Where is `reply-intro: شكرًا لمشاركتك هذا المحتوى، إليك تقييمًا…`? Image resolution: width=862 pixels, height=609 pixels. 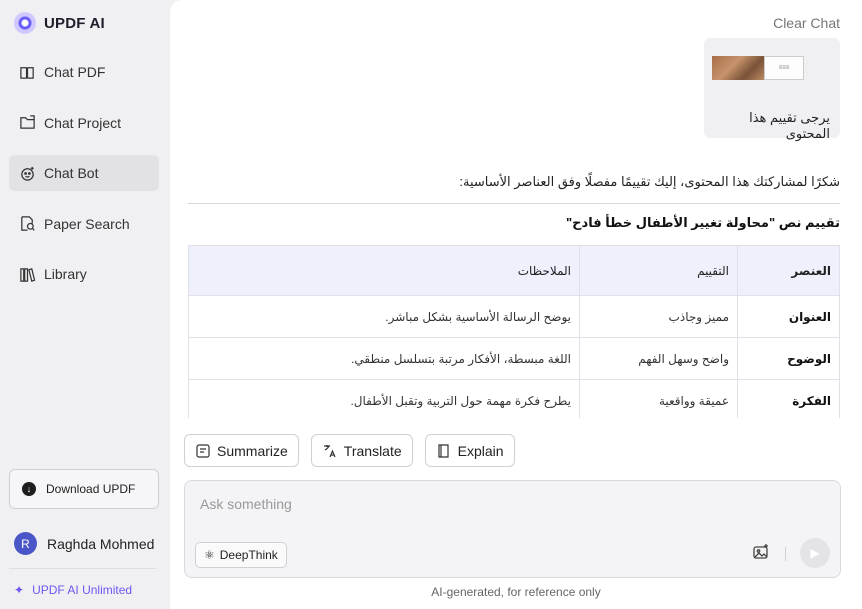 reply-intro: شكرًا لمشاركتك هذا المحتوى، إليك تقييمًا… is located at coordinates (649, 181).